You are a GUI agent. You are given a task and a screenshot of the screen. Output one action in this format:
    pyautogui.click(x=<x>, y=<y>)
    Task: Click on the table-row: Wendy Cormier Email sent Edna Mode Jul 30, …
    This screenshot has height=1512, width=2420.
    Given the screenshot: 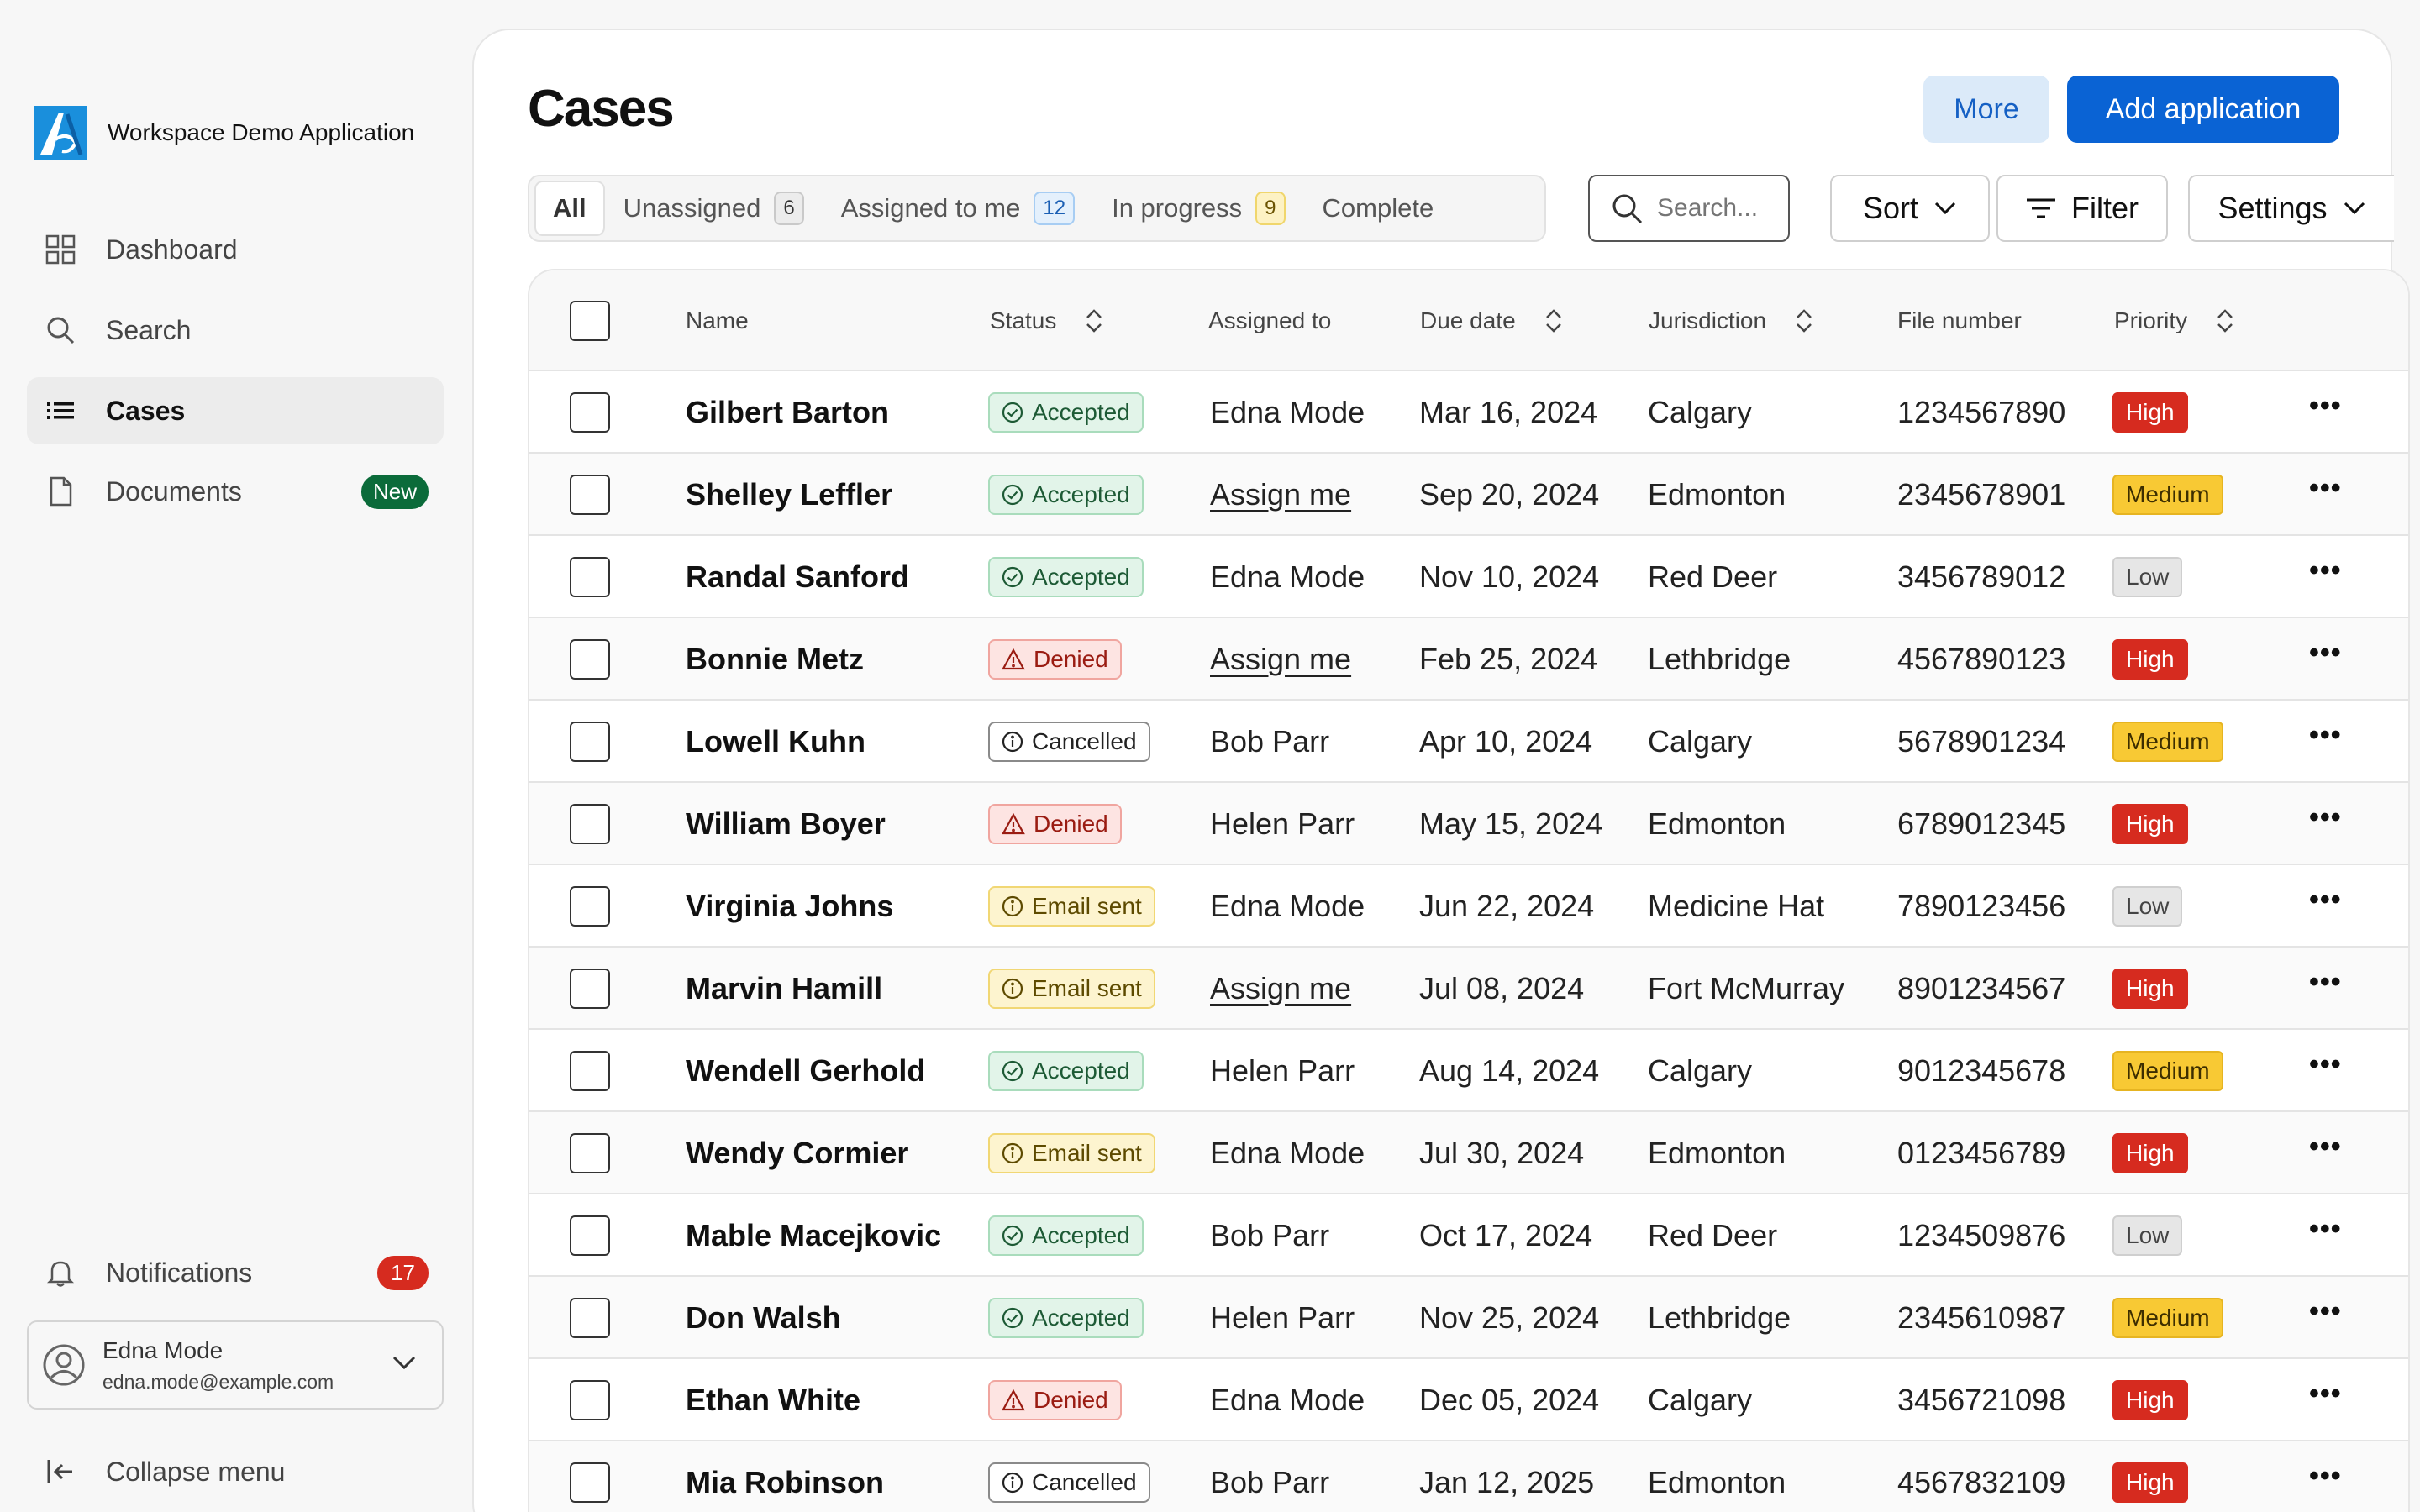 What is the action you would take?
    pyautogui.click(x=1468, y=1153)
    